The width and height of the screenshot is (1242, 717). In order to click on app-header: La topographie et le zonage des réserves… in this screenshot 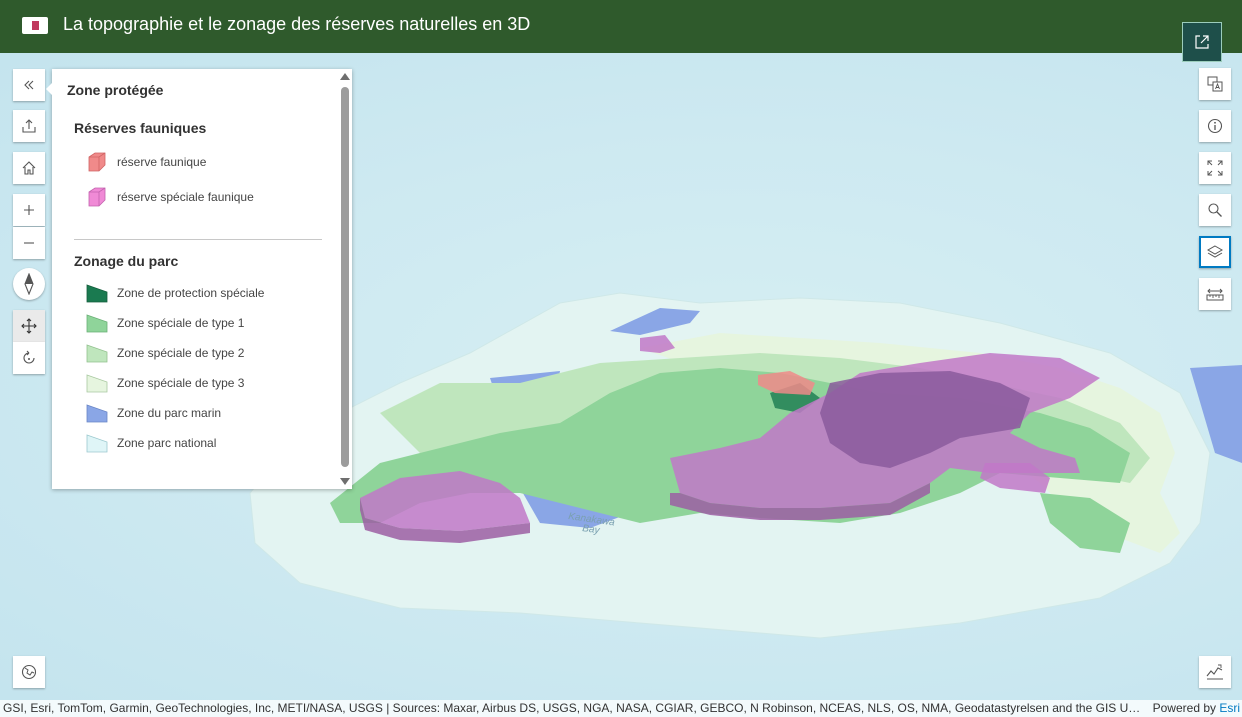, I will do `click(621, 26)`.